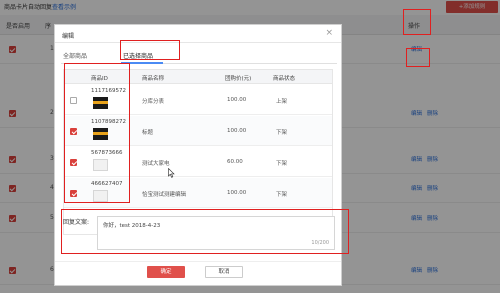 Image resolution: width=500 pixels, height=293 pixels. I want to click on table-row: 567873666 测试大家电 60.00 下架, so click(198, 162).